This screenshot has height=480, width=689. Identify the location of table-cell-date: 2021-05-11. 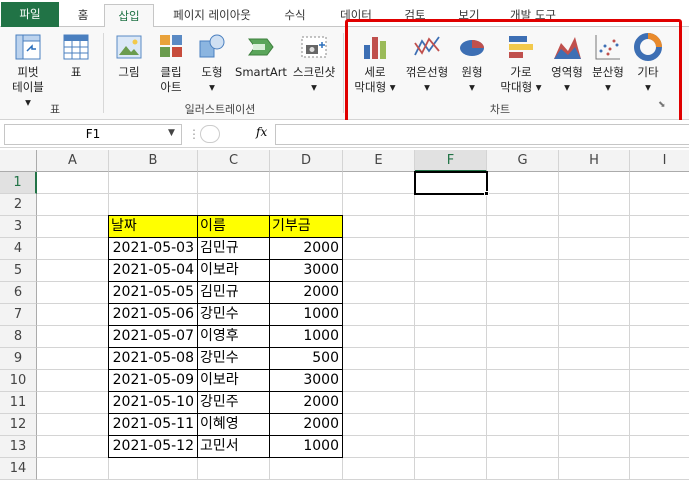
(153, 424).